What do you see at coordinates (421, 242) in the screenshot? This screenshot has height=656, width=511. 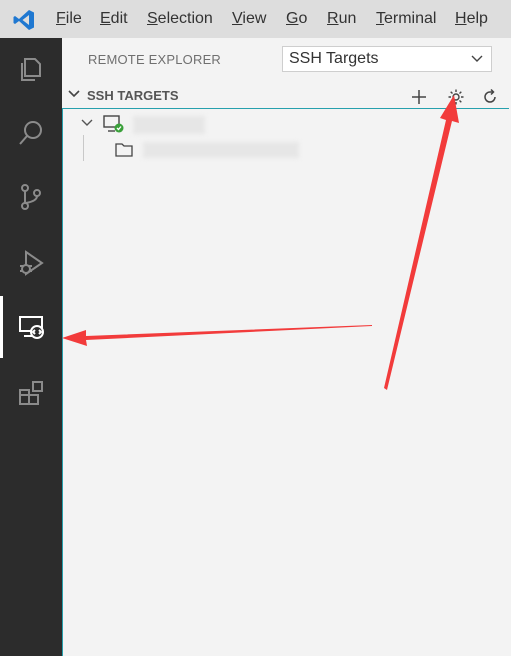 I see `arrow-to-gear` at bounding box center [421, 242].